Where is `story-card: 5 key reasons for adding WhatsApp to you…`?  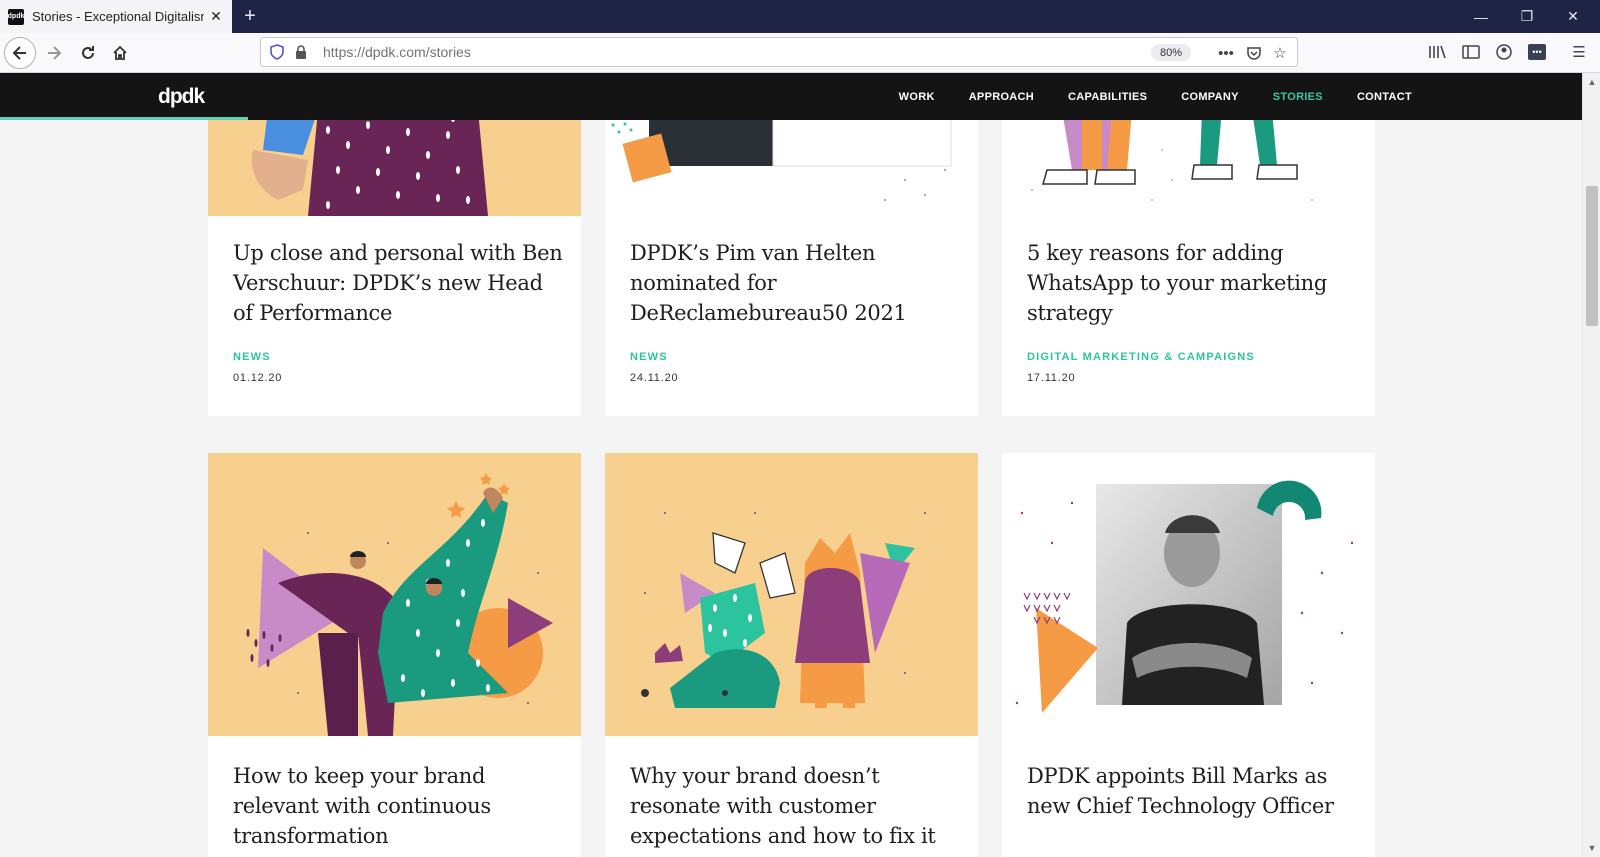 story-card: 5 key reasons for adding WhatsApp to you… is located at coordinates (1188, 268).